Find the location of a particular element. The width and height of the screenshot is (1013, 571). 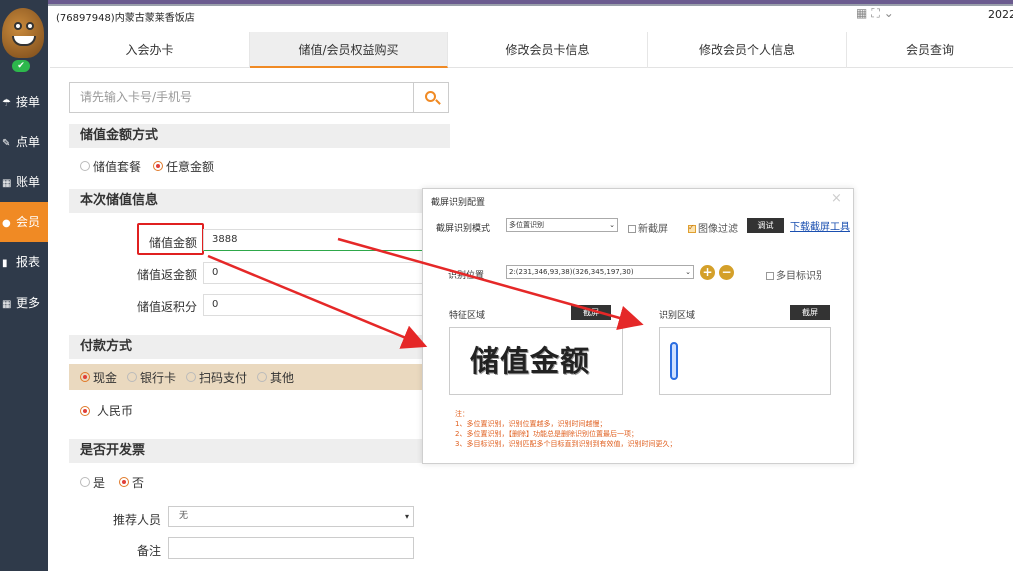

note-line: 2、多位置识别，【删除】功能总是删除识别位置最后一项； is located at coordinates (546, 434).